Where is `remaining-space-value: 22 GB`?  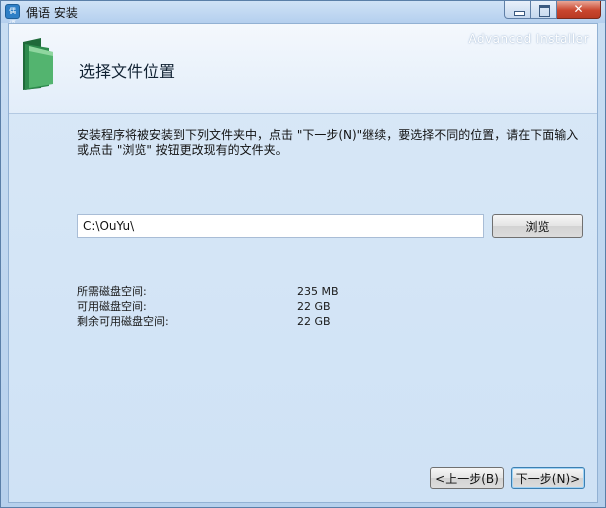 remaining-space-value: 22 GB is located at coordinates (314, 321).